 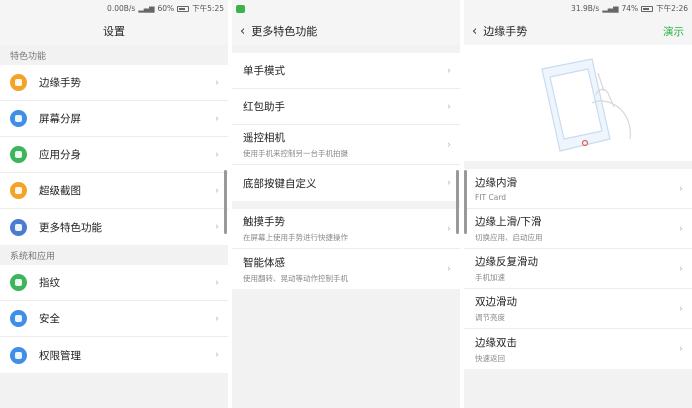 I want to click on more-icon, so click(x=18, y=227).